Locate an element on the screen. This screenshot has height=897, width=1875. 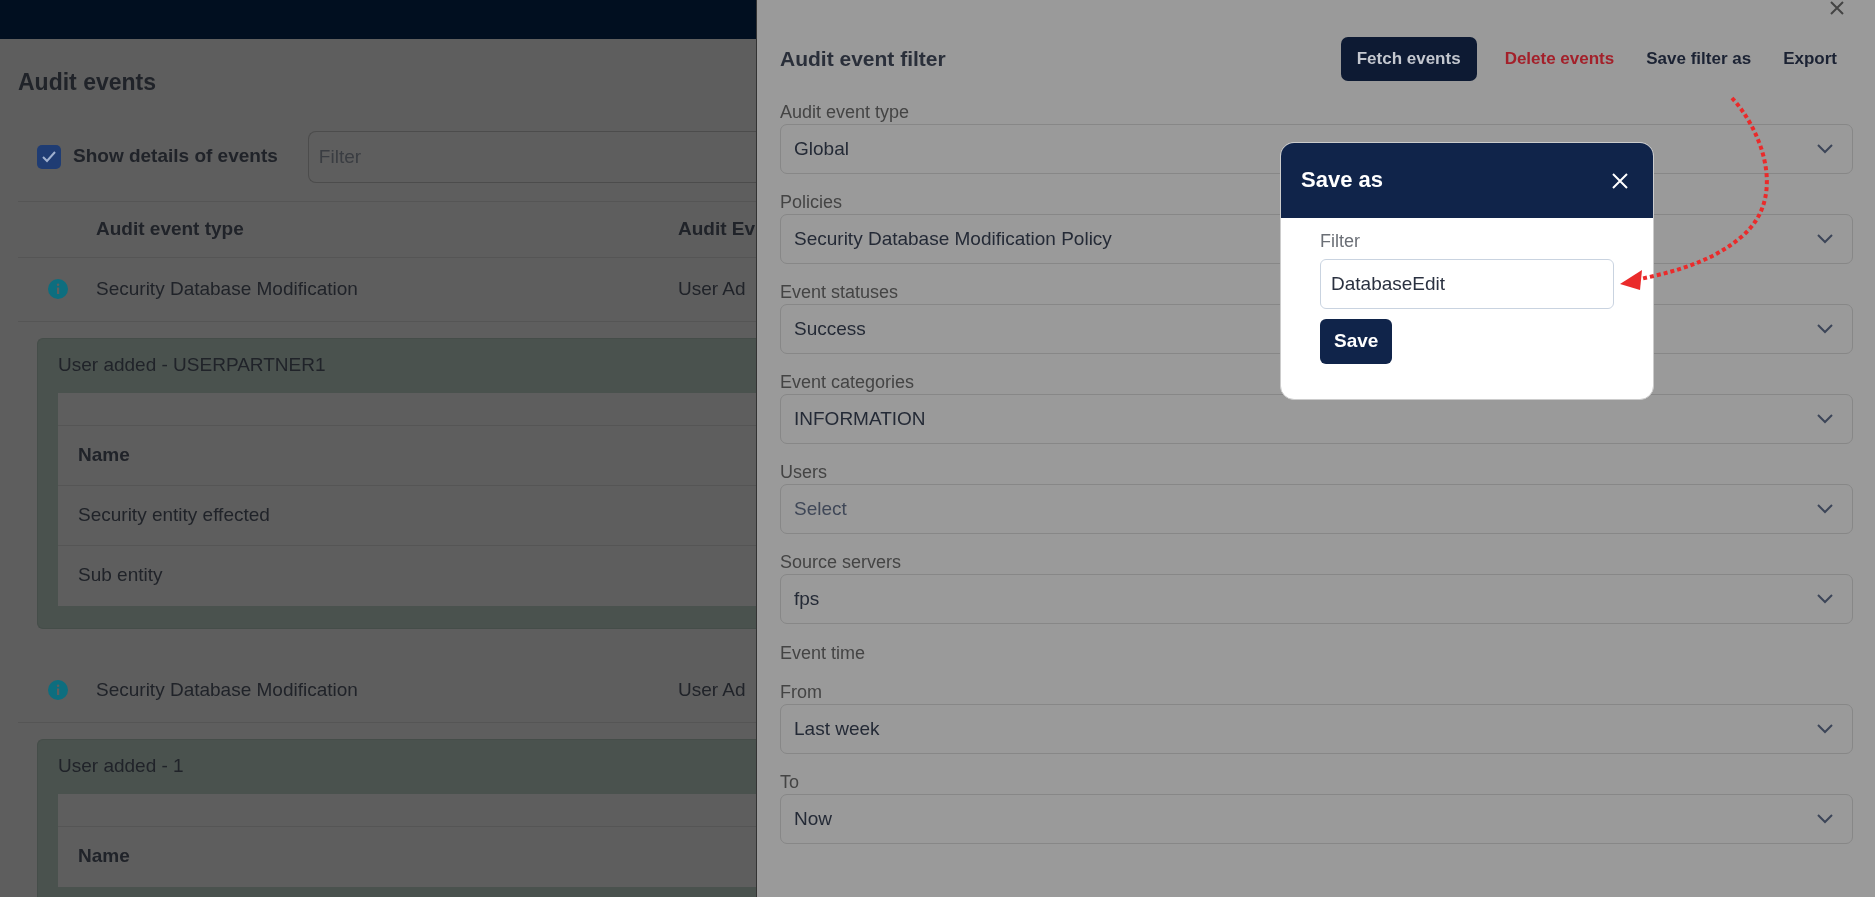
field-label: From is located at coordinates (801, 692).